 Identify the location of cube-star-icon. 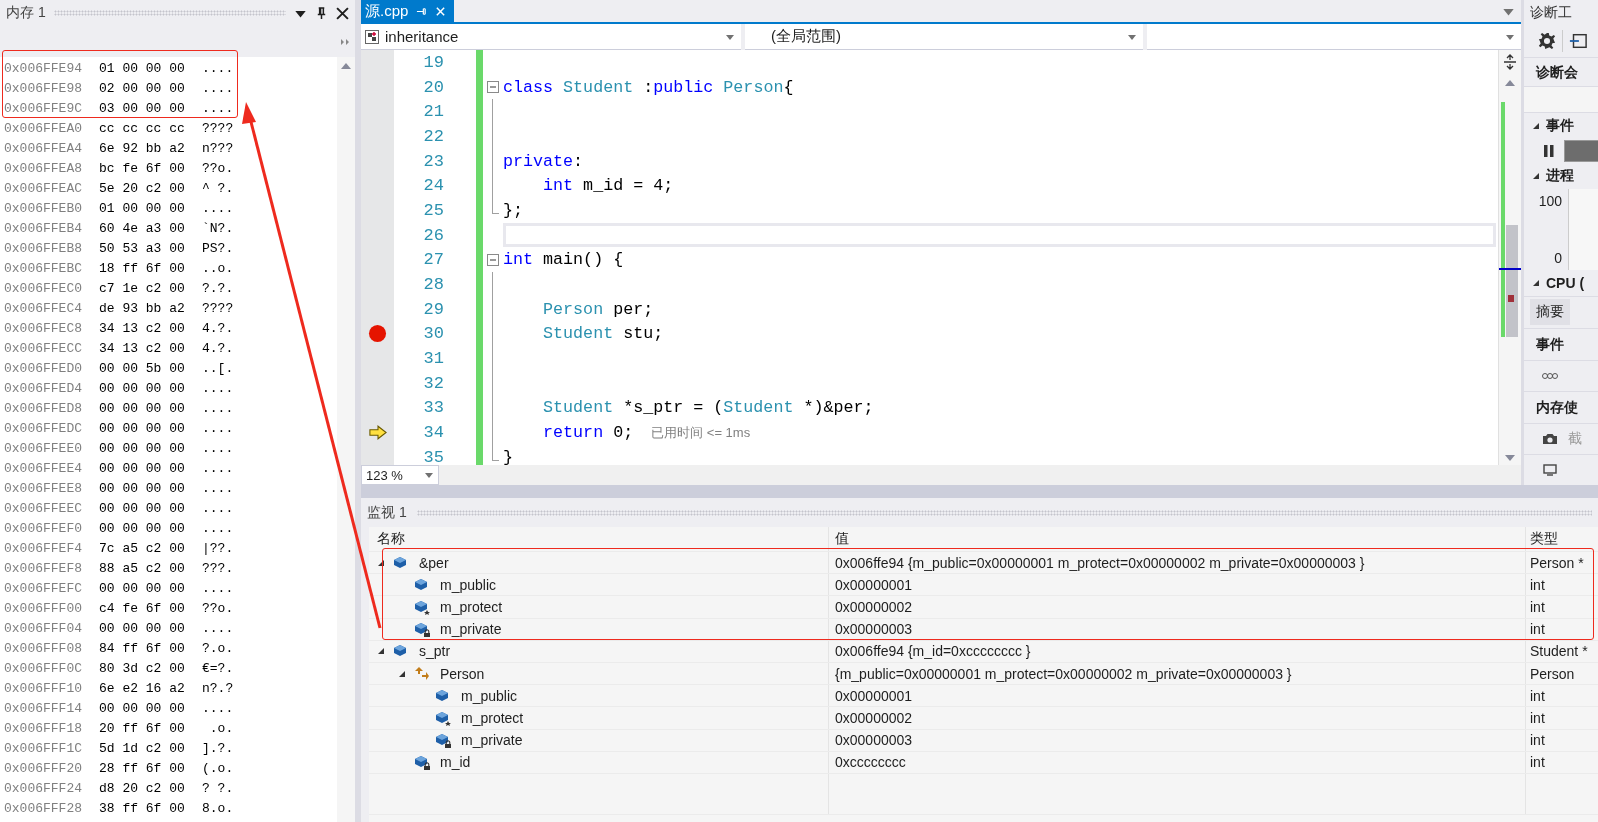
(422, 606).